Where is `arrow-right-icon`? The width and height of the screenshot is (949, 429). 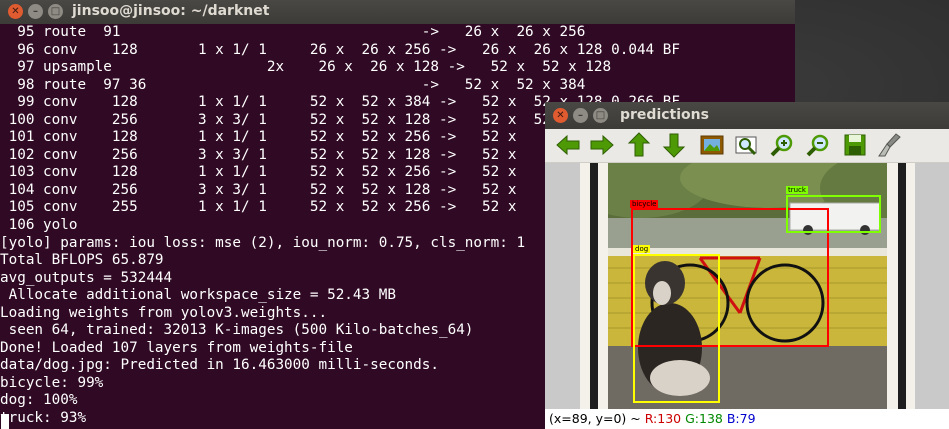 arrow-right-icon is located at coordinates (602, 145).